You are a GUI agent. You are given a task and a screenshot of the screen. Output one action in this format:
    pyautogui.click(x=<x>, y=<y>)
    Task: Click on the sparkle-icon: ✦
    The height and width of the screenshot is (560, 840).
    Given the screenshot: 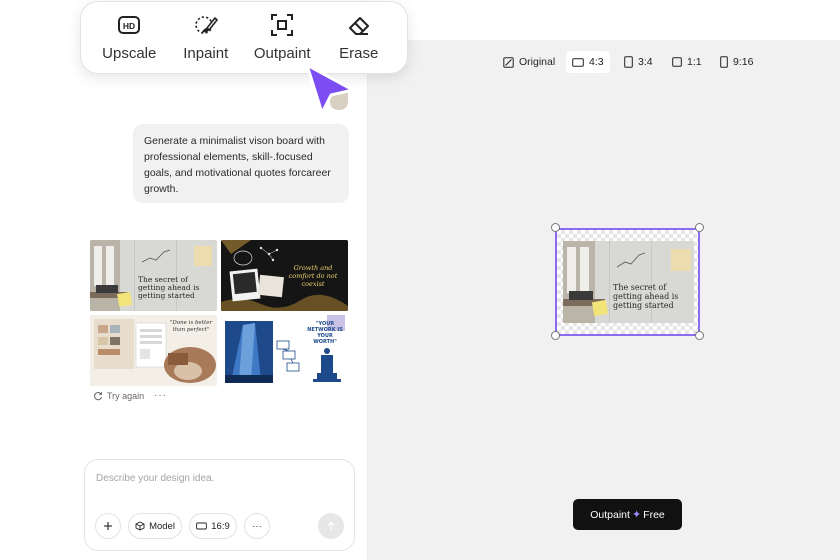 What is the action you would take?
    pyautogui.click(x=636, y=515)
    